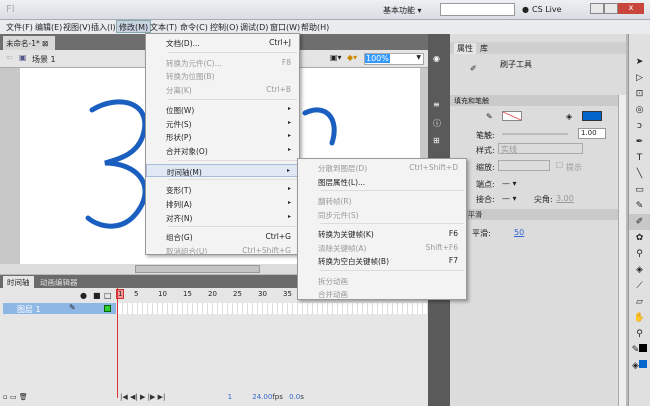  I want to click on menu-item: 拆分动画, so click(382, 280).